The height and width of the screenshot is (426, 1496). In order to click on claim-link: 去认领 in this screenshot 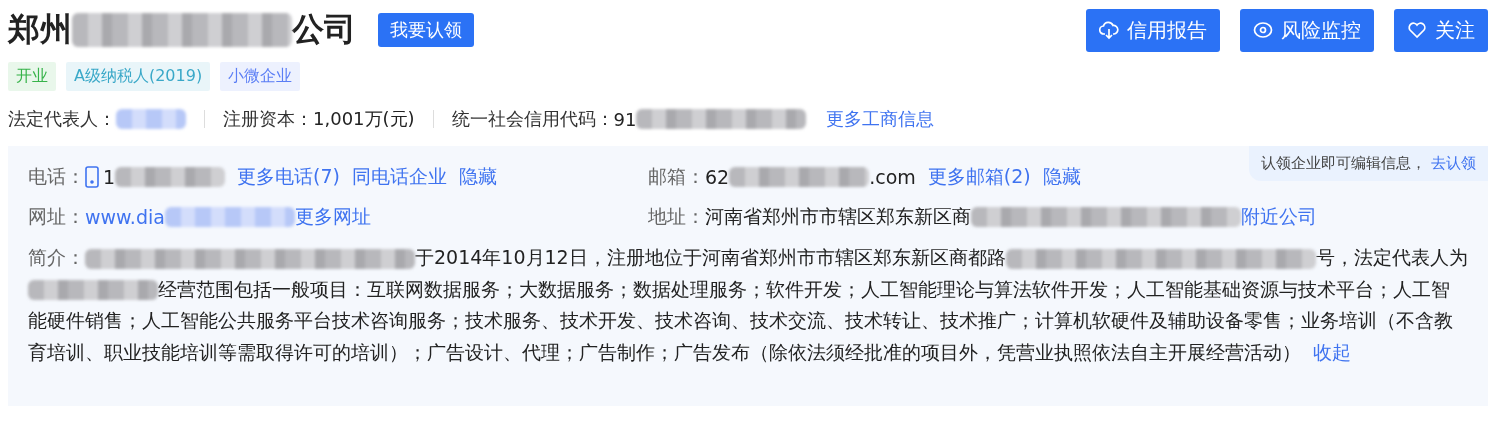, I will do `click(1453, 163)`.